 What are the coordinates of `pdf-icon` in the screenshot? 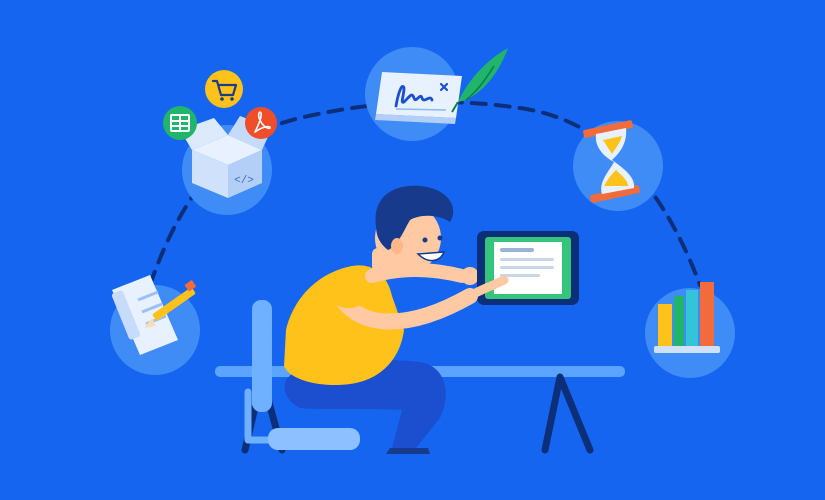 It's located at (261, 123).